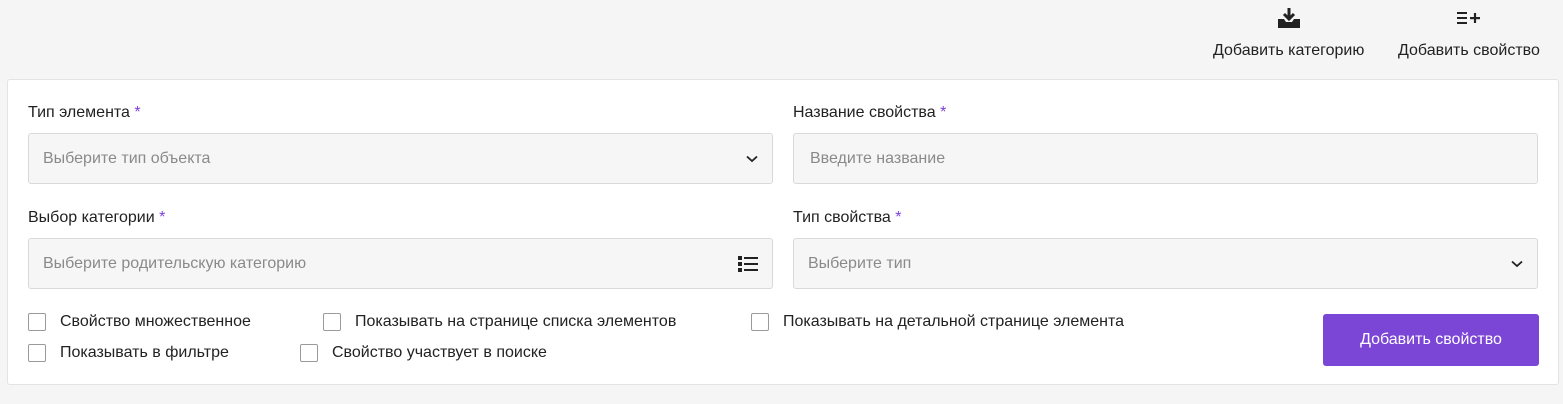 The height and width of the screenshot is (404, 1563). What do you see at coordinates (870, 112) in the screenshot?
I see `property-name-label: Название свойства *` at bounding box center [870, 112].